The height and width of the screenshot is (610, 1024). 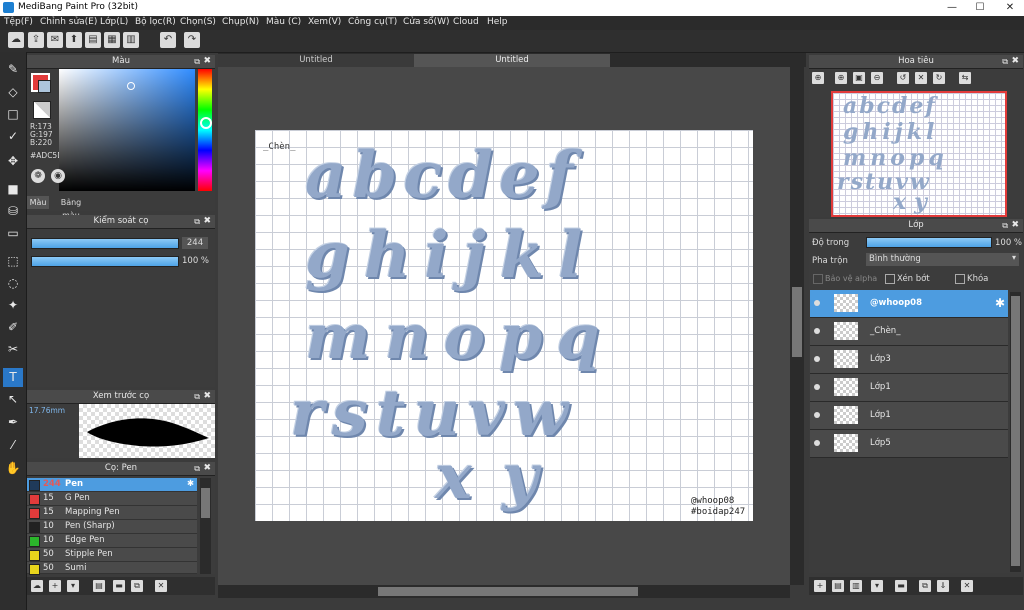 What do you see at coordinates (99, 586) in the screenshot?
I see `brush-settings-icon: ▤` at bounding box center [99, 586].